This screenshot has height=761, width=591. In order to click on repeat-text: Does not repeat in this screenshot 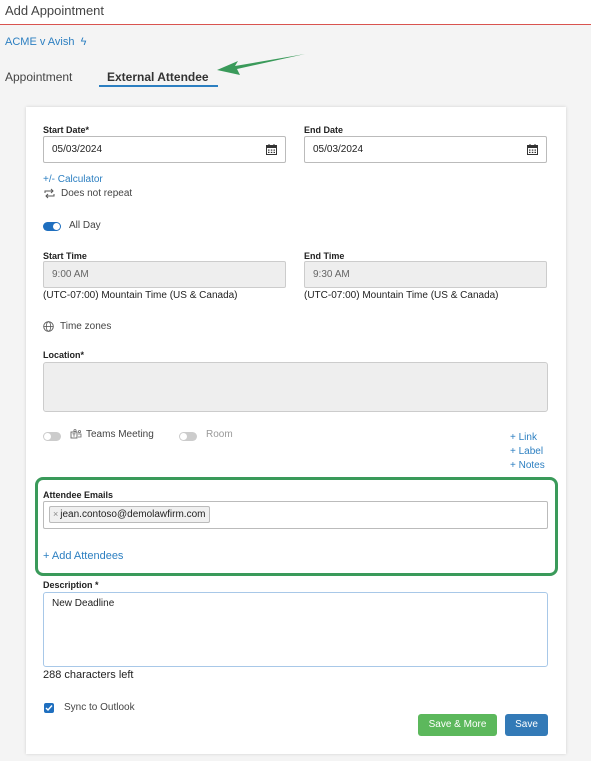, I will do `click(97, 194)`.